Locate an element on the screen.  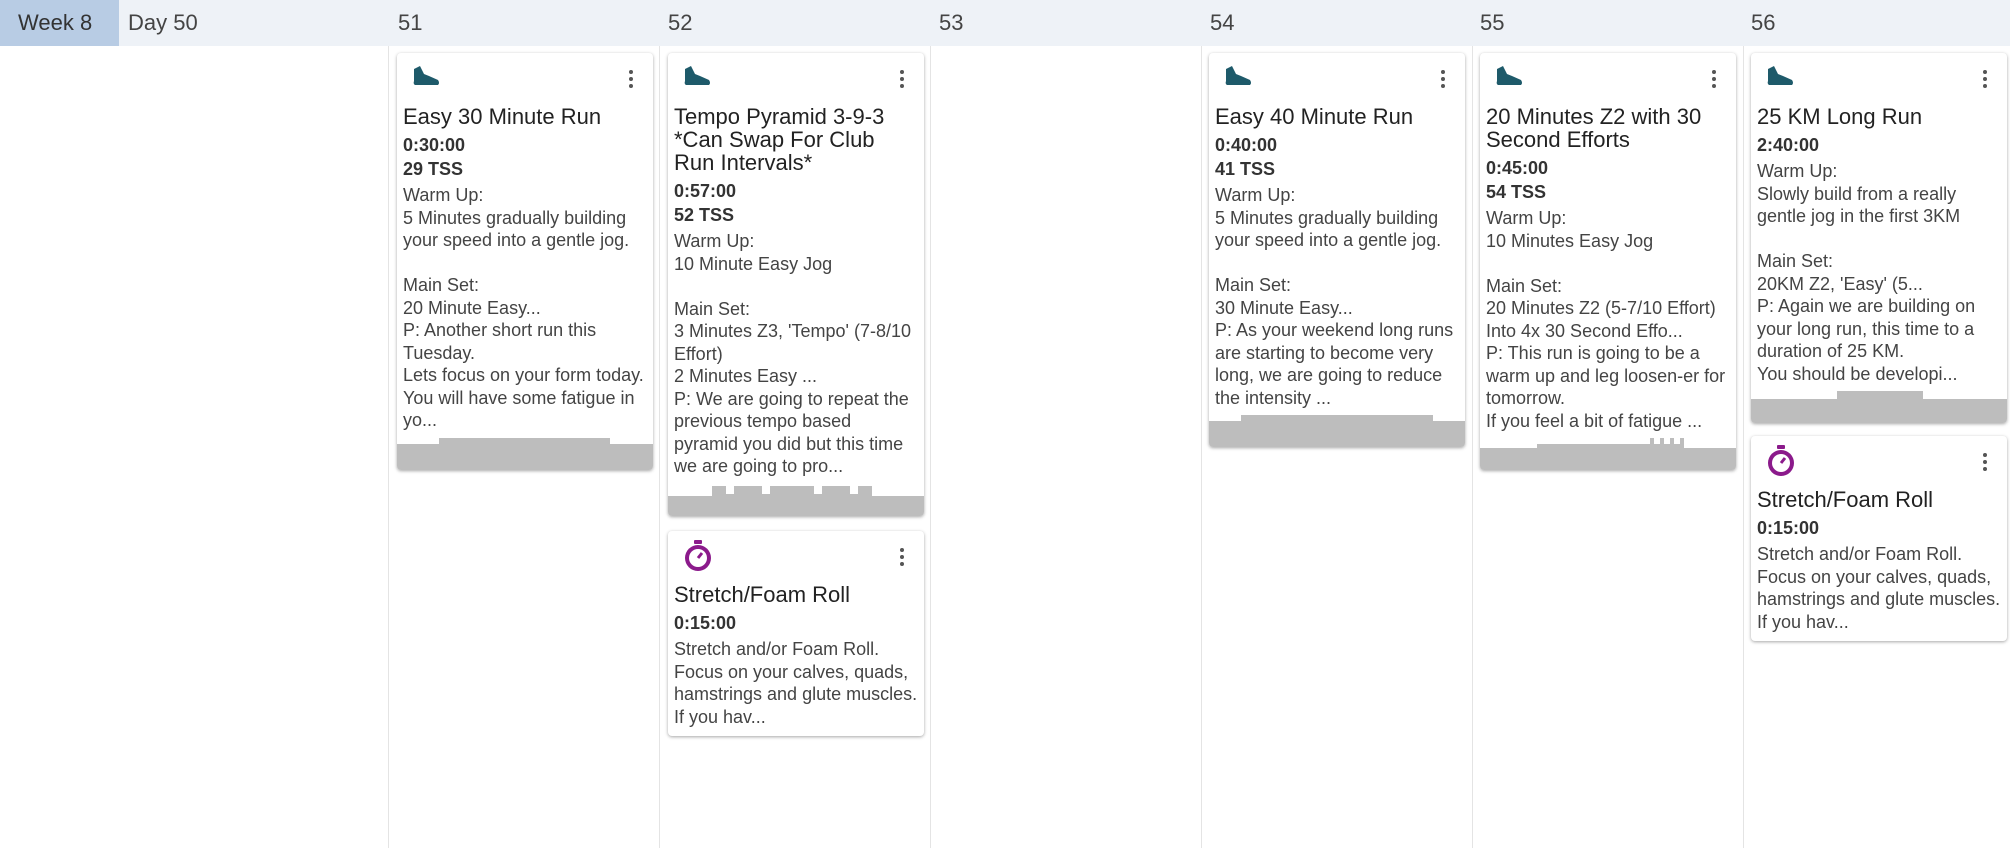
day-header-50: Day 50 is located at coordinates (163, 22).